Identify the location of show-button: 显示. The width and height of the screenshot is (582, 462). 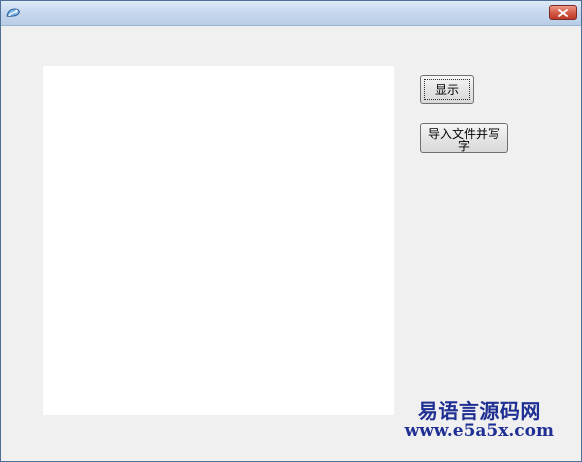
(447, 89).